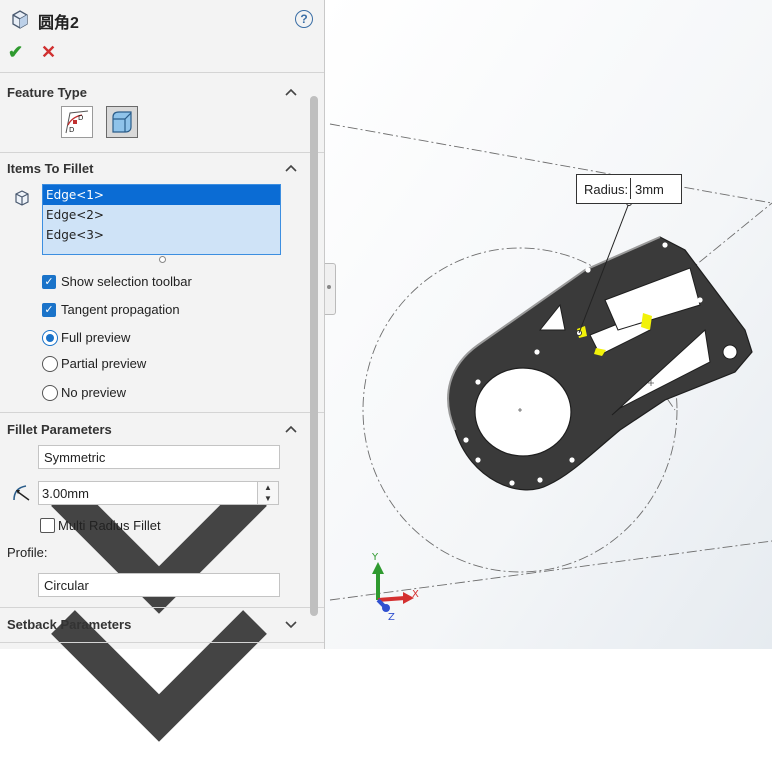 The image size is (772, 769). Describe the element at coordinates (47, 525) in the screenshot. I see `multi-radius-fillet-checkbox` at that location.